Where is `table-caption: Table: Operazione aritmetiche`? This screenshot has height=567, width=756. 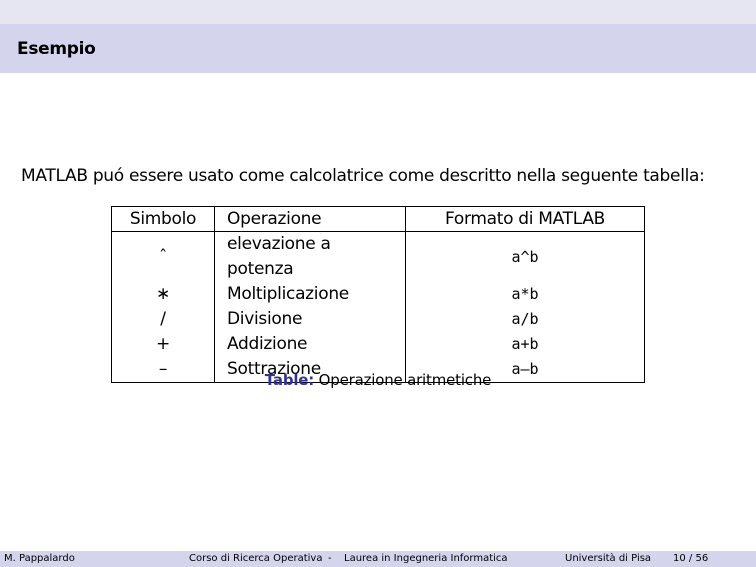
table-caption: Table: Operazione aritmetiche is located at coordinates (378, 380).